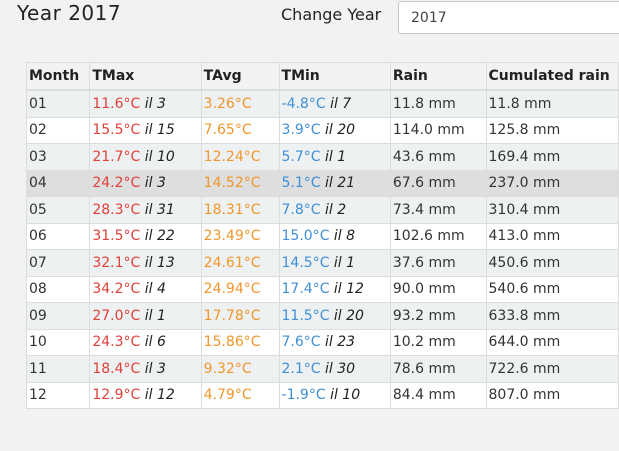  I want to click on tmax-cell: 11.6°C il 3, so click(145, 103).